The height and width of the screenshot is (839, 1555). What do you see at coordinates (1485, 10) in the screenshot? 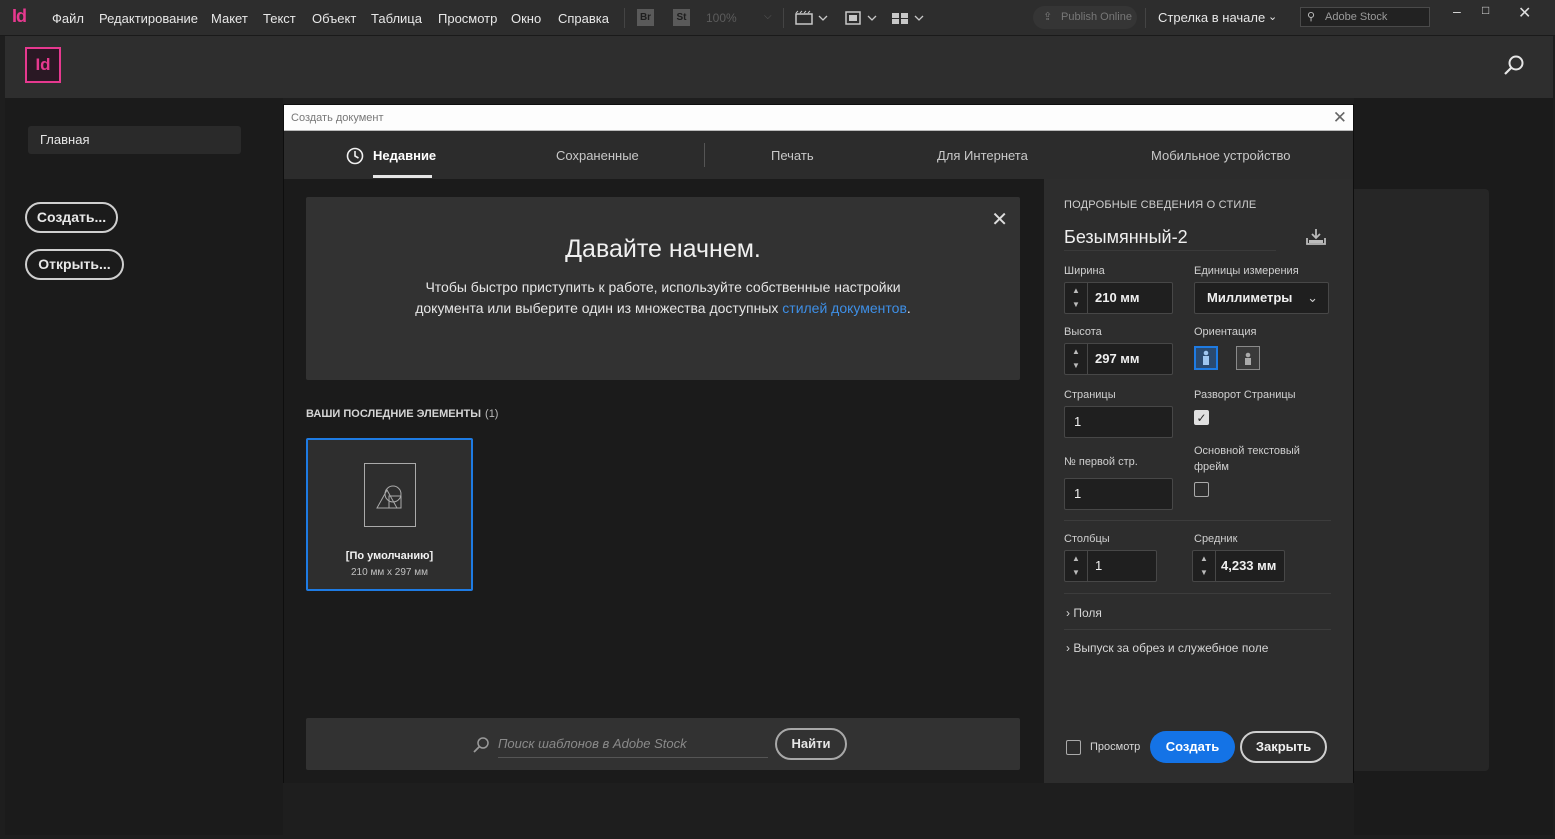
I see `maximize-icon: □` at bounding box center [1485, 10].